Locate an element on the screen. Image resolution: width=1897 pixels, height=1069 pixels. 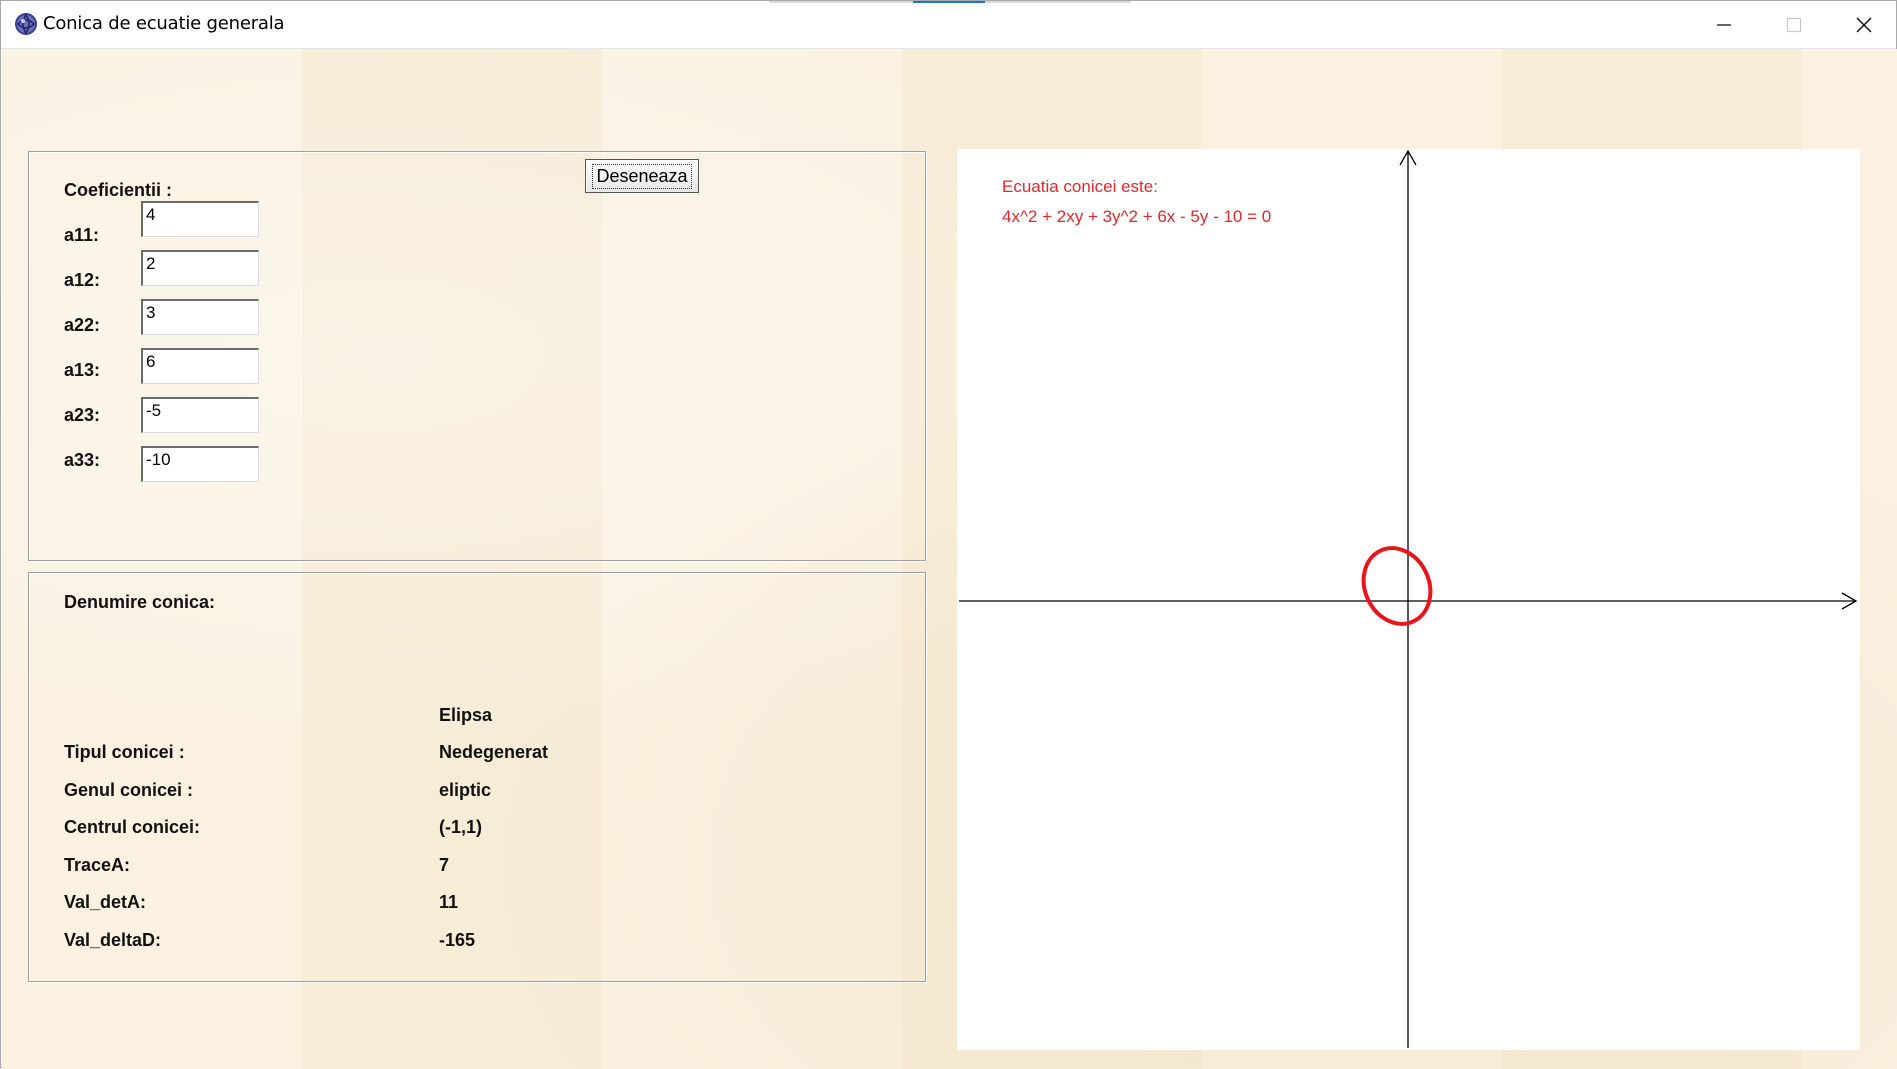
conic-name-value: Elipsa is located at coordinates (466, 715).